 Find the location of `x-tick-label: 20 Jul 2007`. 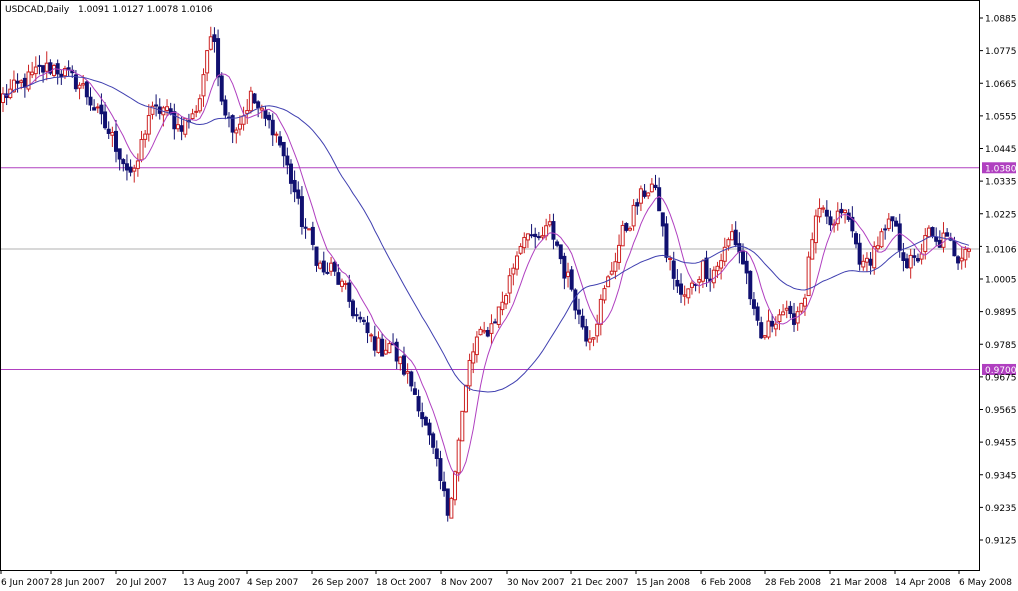

x-tick-label: 20 Jul 2007 is located at coordinates (141, 583).